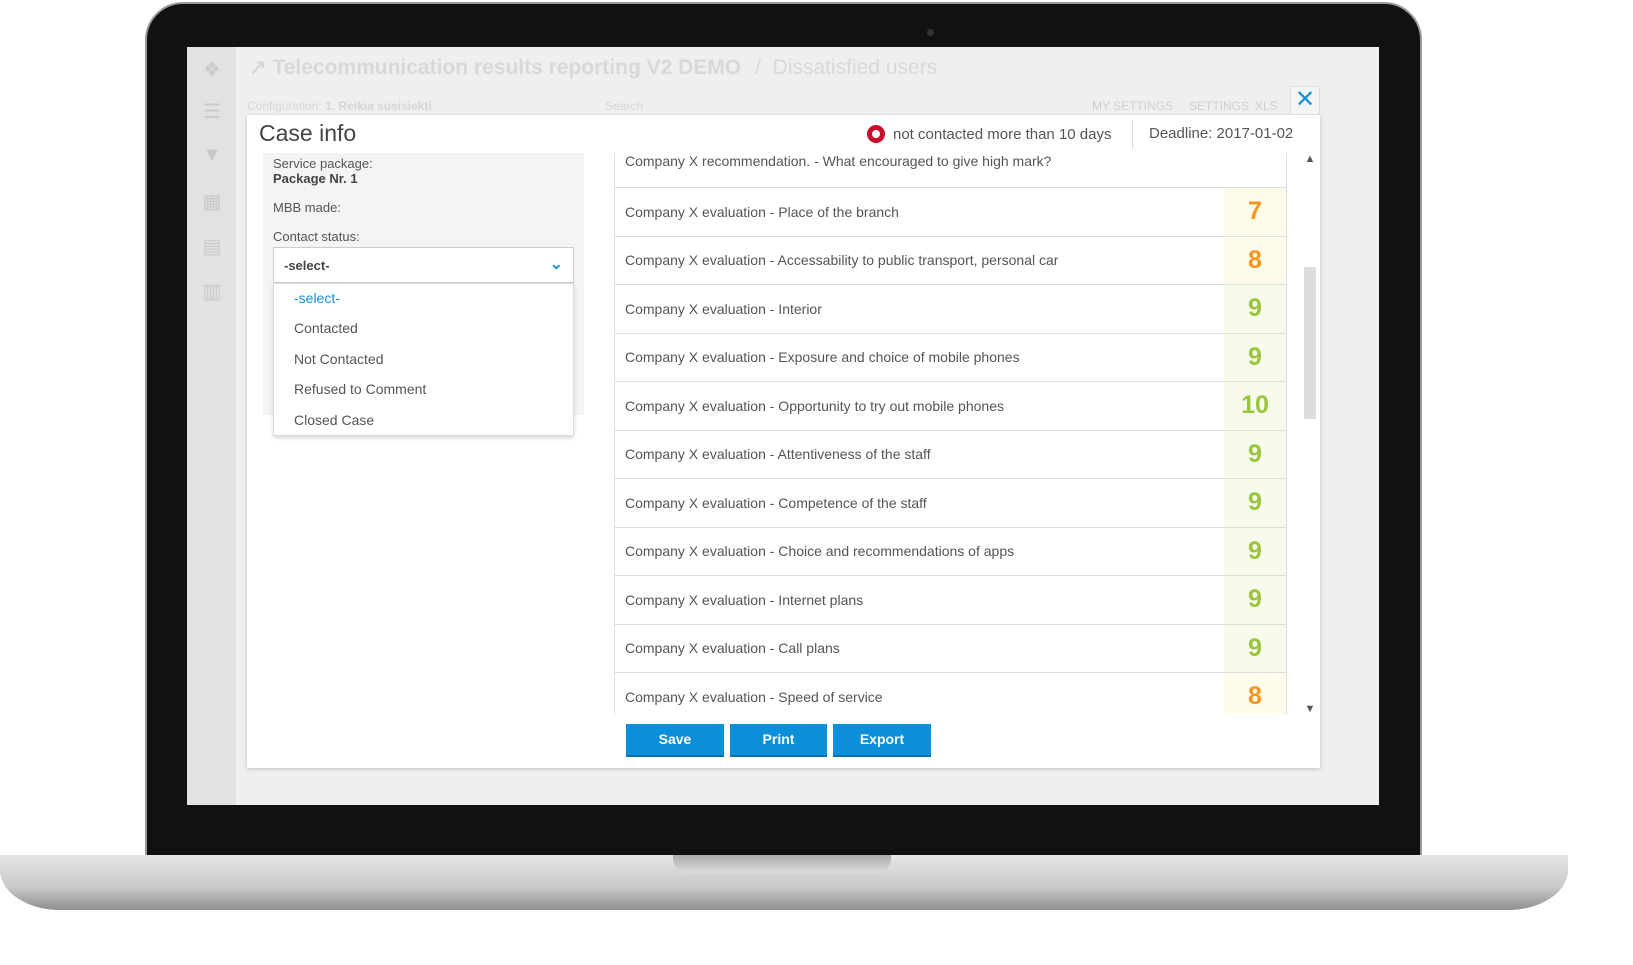 The width and height of the screenshot is (1633, 965). What do you see at coordinates (950, 648) in the screenshot?
I see `list-item: Company X evaluation - Call plans 9` at bounding box center [950, 648].